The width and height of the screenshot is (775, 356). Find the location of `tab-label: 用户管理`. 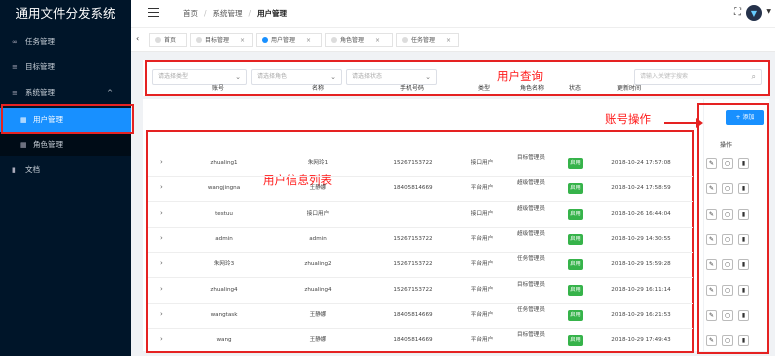

tab-label: 用户管理 is located at coordinates (283, 40).